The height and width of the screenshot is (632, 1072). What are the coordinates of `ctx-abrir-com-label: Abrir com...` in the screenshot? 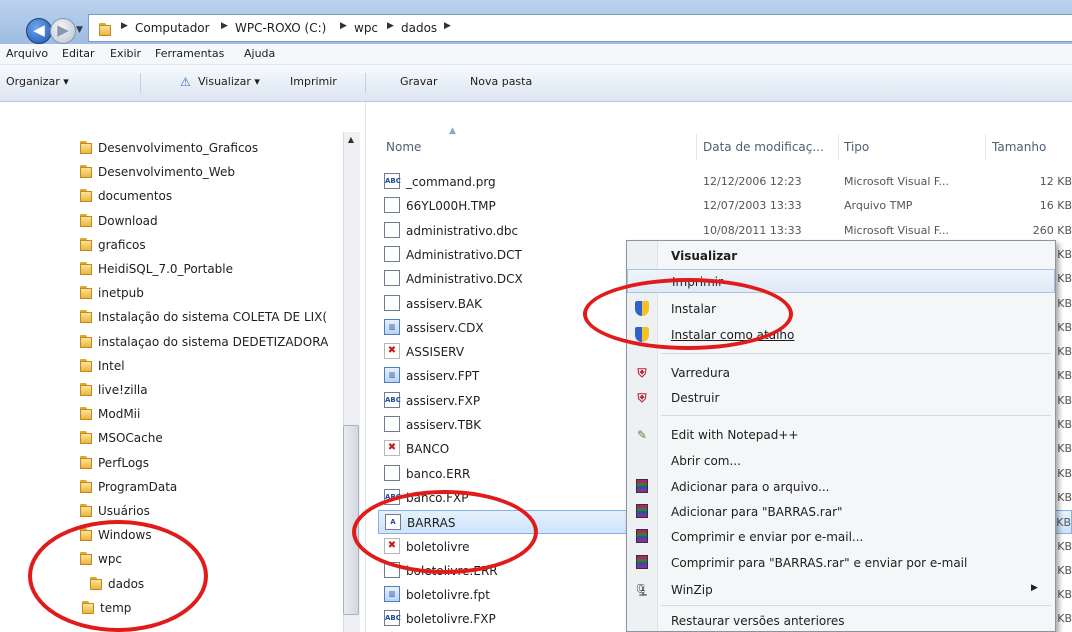 It's located at (706, 461).